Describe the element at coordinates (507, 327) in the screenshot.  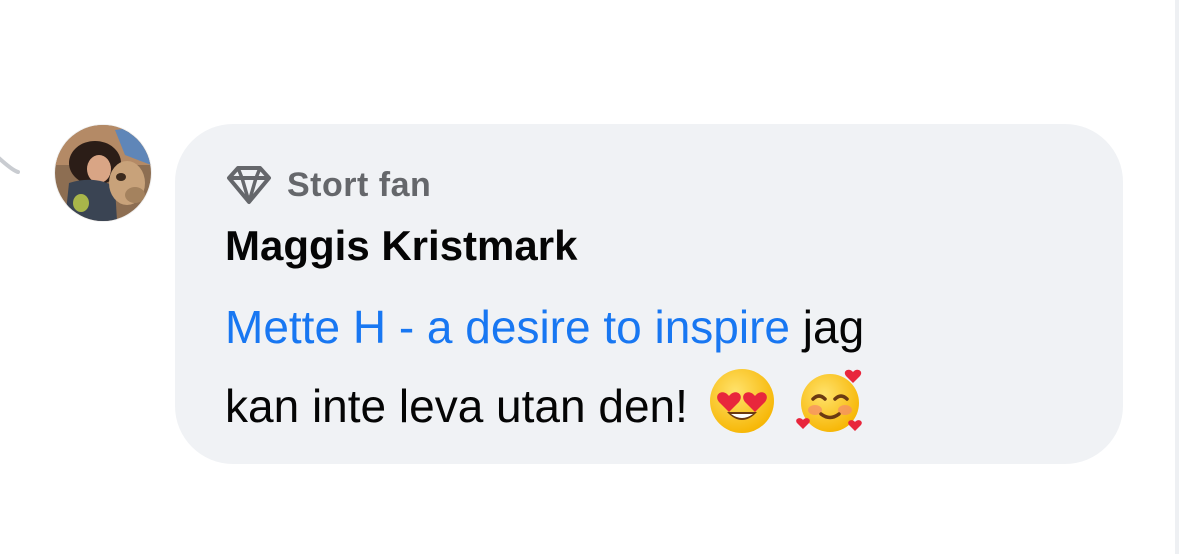
I see `mention-link: Mette H - a desire to inspire` at that location.